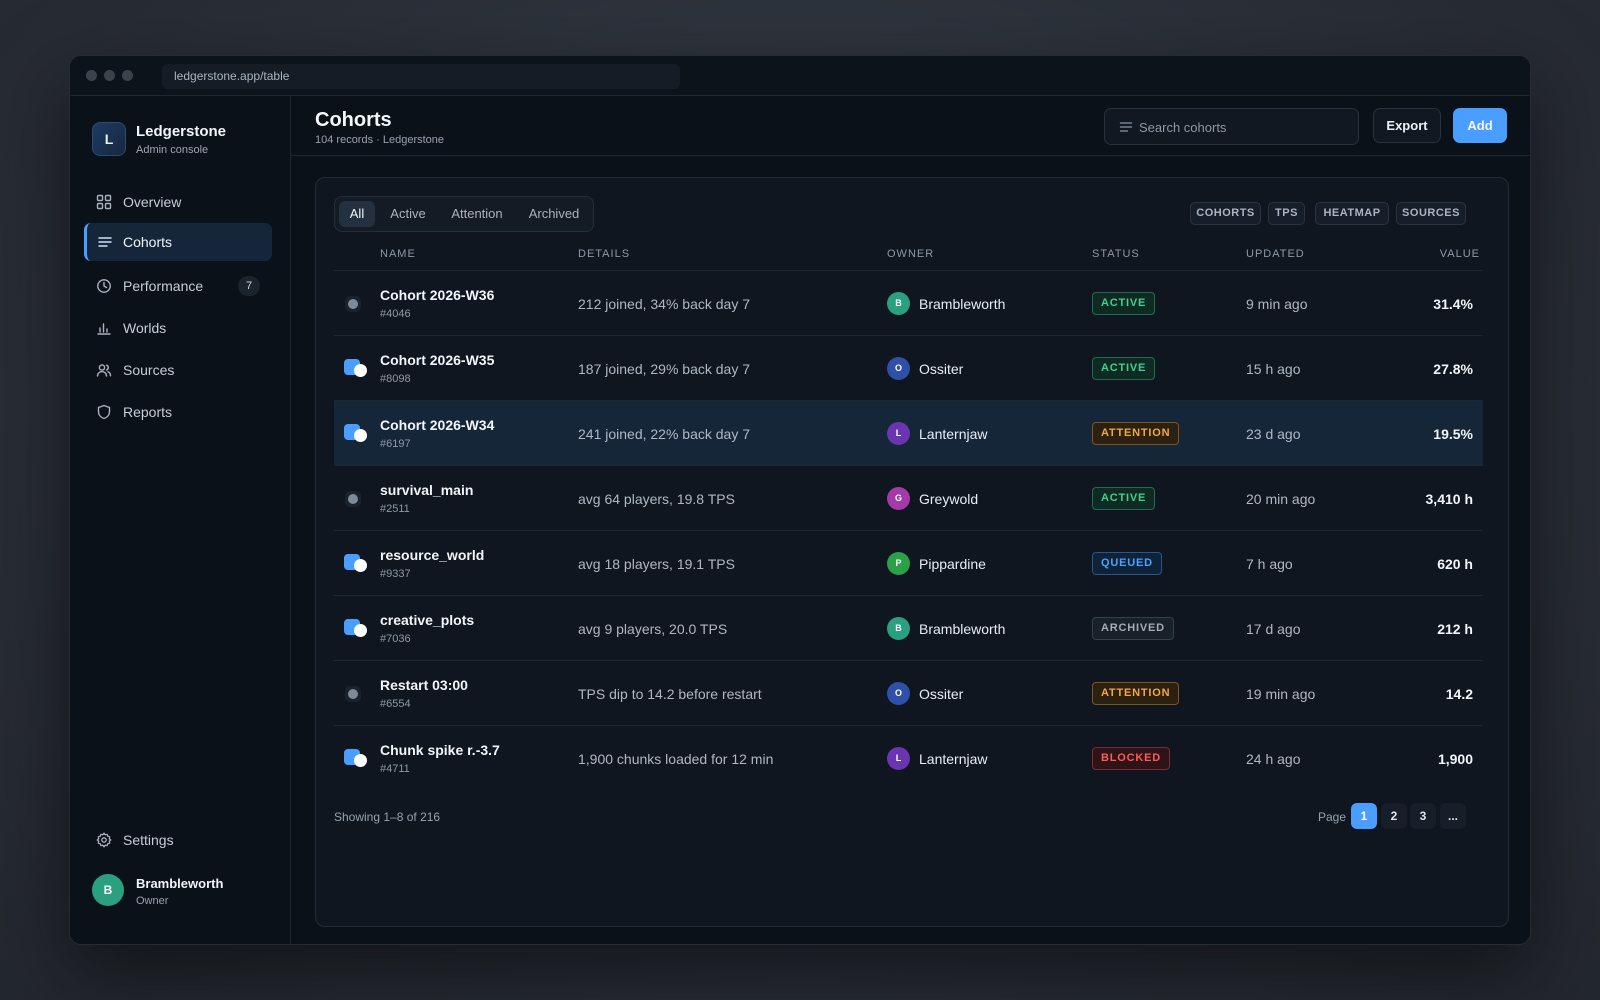 The width and height of the screenshot is (1600, 1000). I want to click on row-id: #4711, so click(395, 769).